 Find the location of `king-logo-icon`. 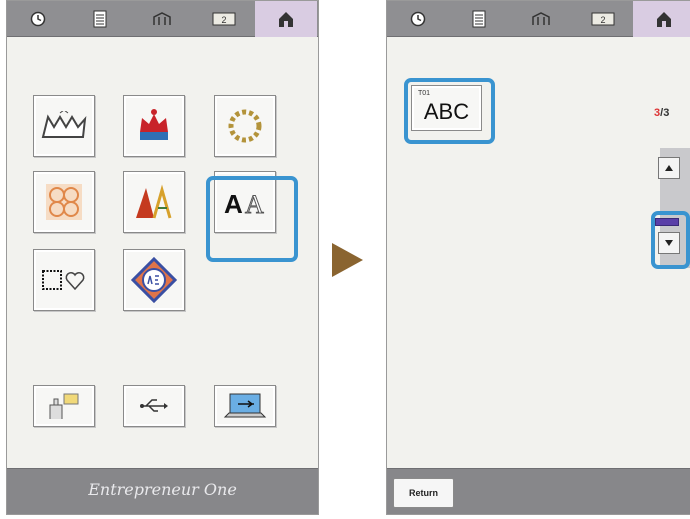

king-logo-icon is located at coordinates (64, 124).